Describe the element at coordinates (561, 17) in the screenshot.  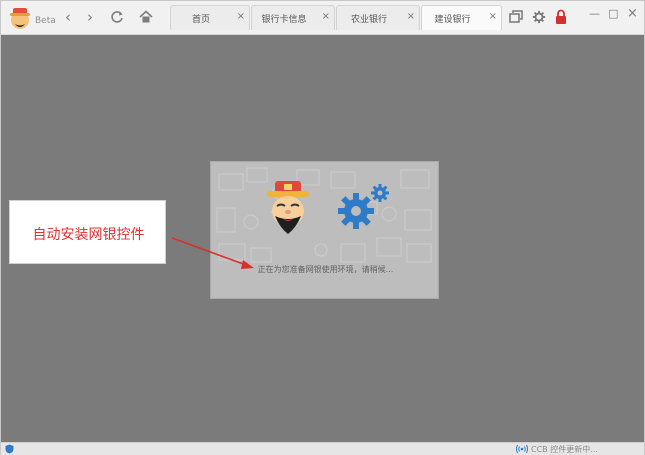
I see `lock-icon` at that location.